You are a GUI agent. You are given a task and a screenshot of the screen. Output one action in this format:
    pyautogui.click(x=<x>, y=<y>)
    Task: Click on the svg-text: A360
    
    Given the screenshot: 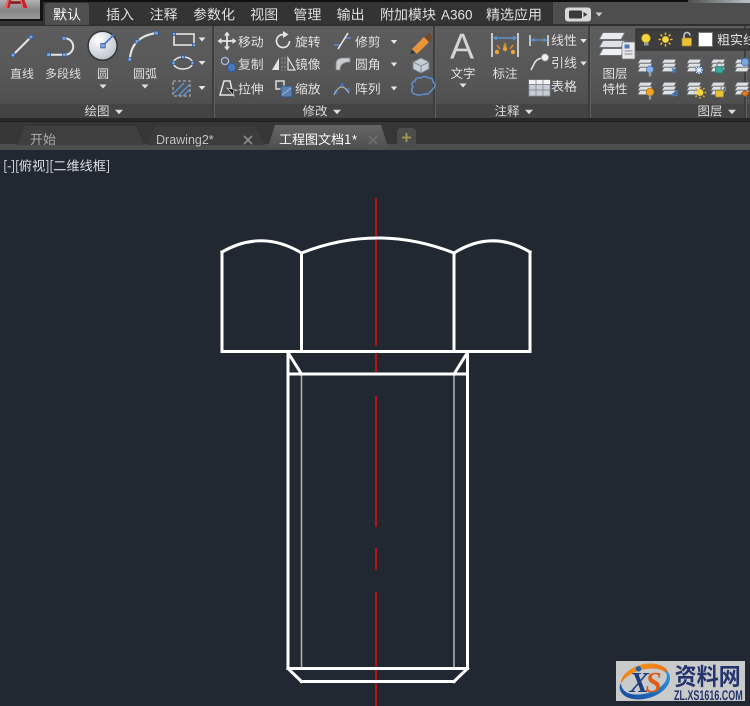 What is the action you would take?
    pyautogui.click(x=457, y=15)
    